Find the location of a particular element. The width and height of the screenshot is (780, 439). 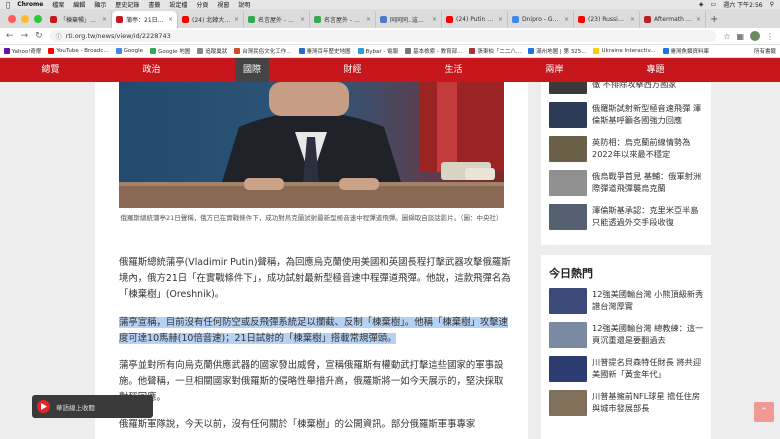

tab-label: 同同同..這裏是英 is located at coordinates (409, 20).